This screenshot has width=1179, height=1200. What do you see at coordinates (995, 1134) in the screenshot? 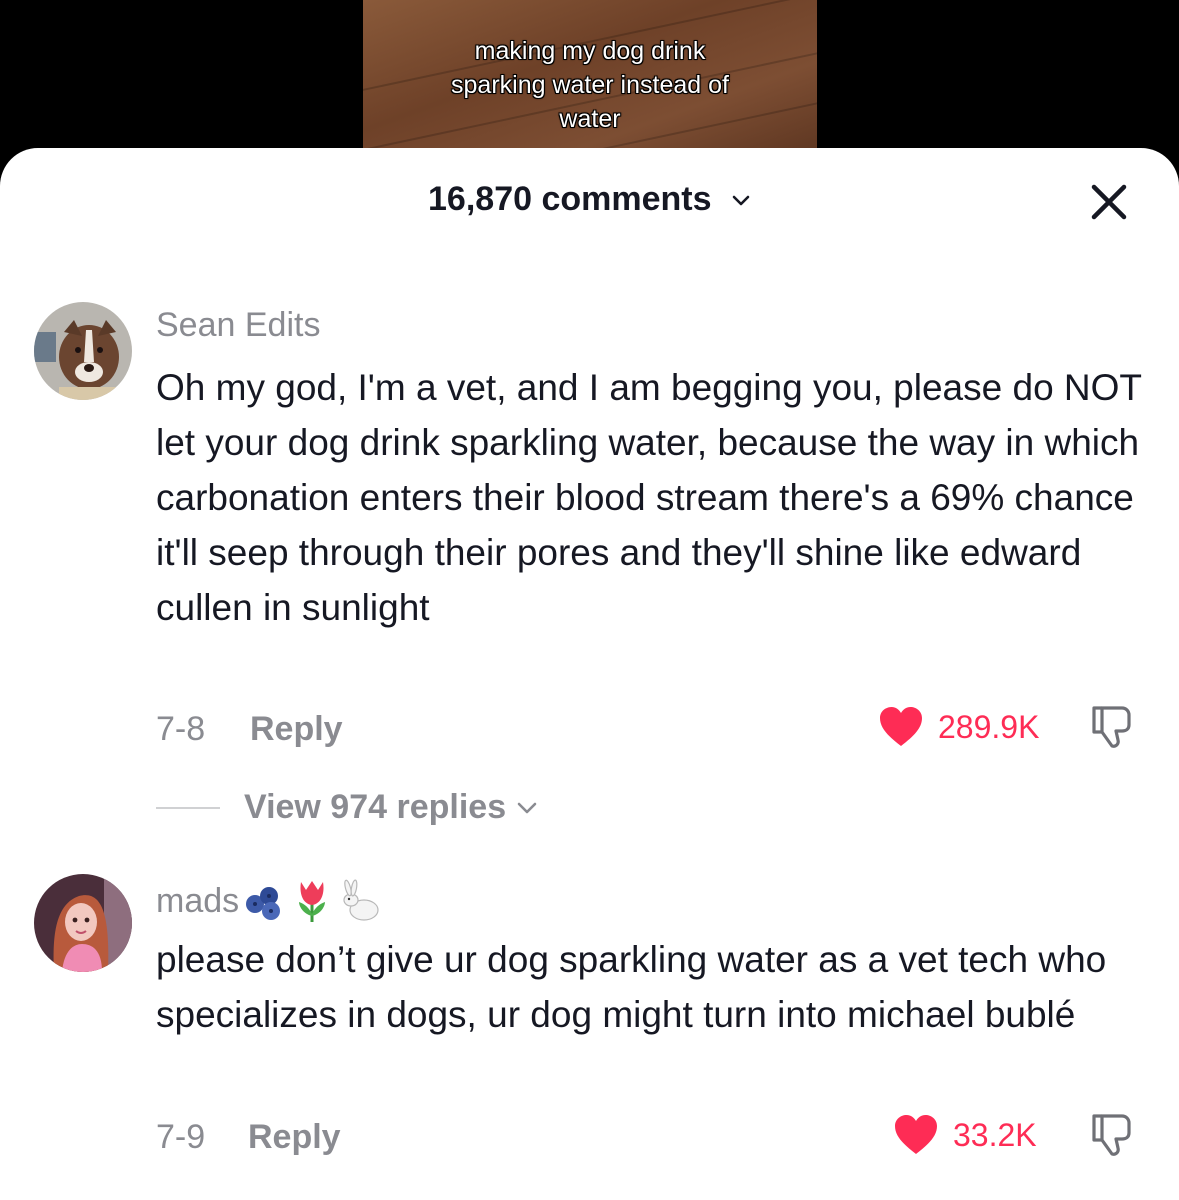
I see `like-count: 33.2K` at bounding box center [995, 1134].